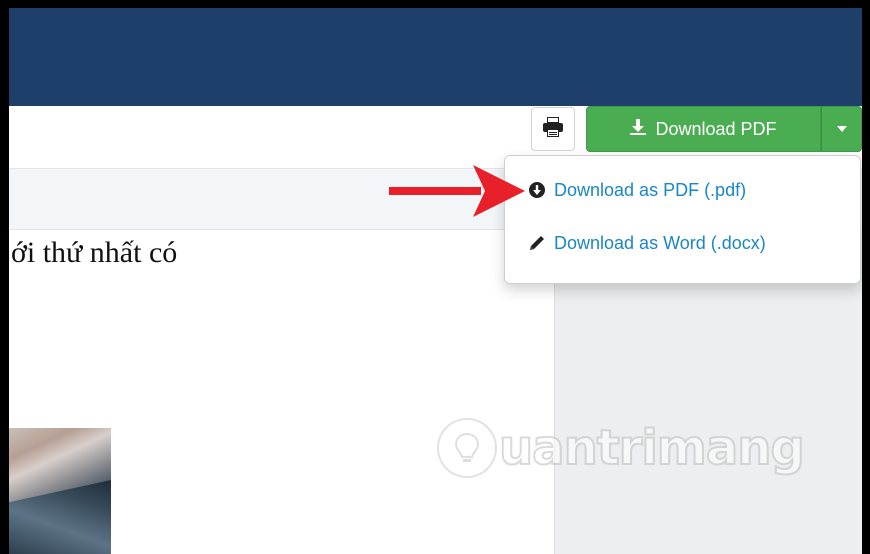 This screenshot has width=870, height=554. Describe the element at coordinates (638, 129) in the screenshot. I see `download-icon` at that location.